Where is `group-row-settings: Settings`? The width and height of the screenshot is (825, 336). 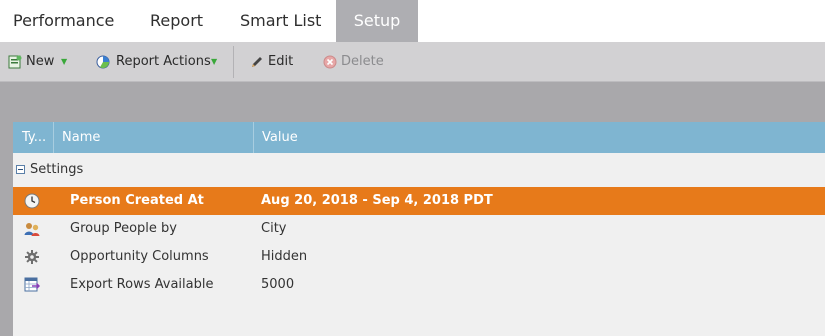
group-row-settings: Settings is located at coordinates (419, 170).